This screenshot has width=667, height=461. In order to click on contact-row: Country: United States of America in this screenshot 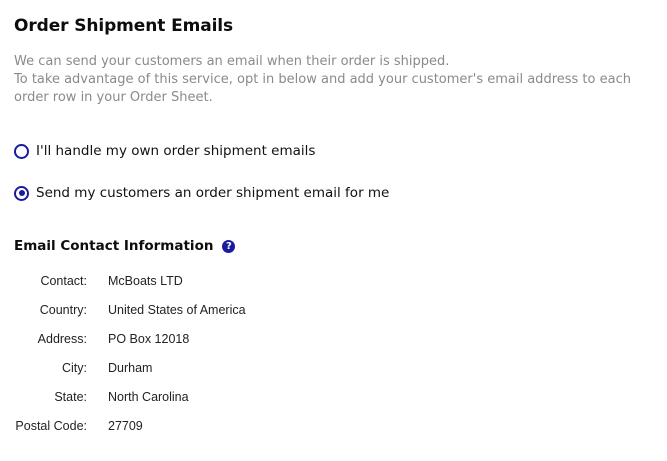, I will do `click(130, 317)`.